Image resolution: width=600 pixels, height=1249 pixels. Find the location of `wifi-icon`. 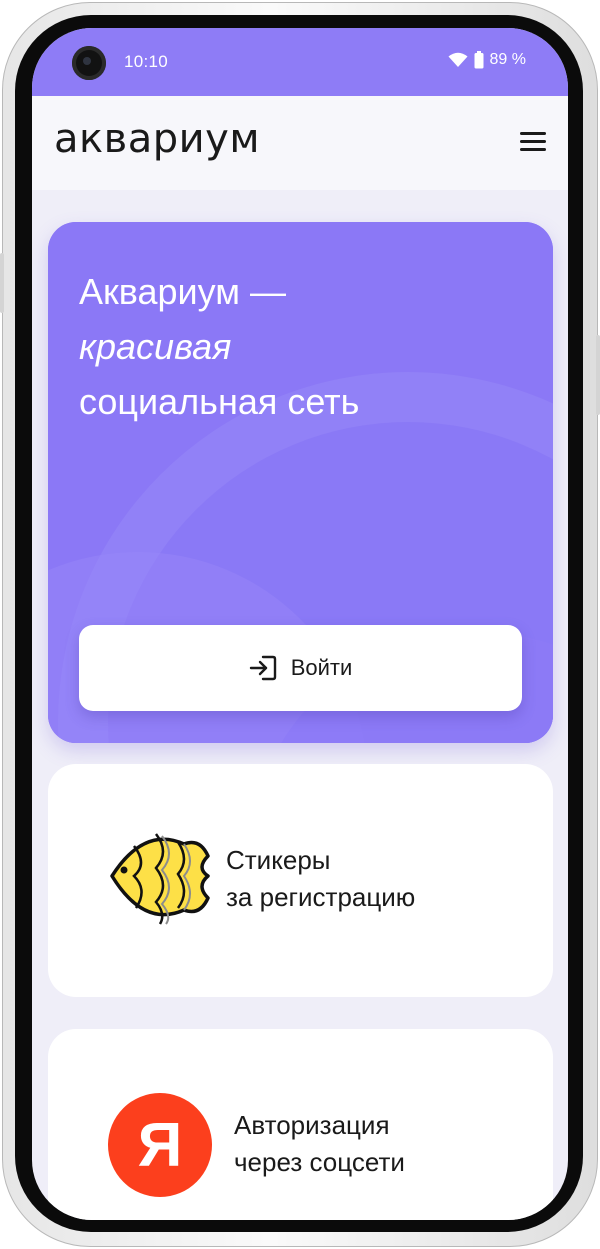

wifi-icon is located at coordinates (458, 59).